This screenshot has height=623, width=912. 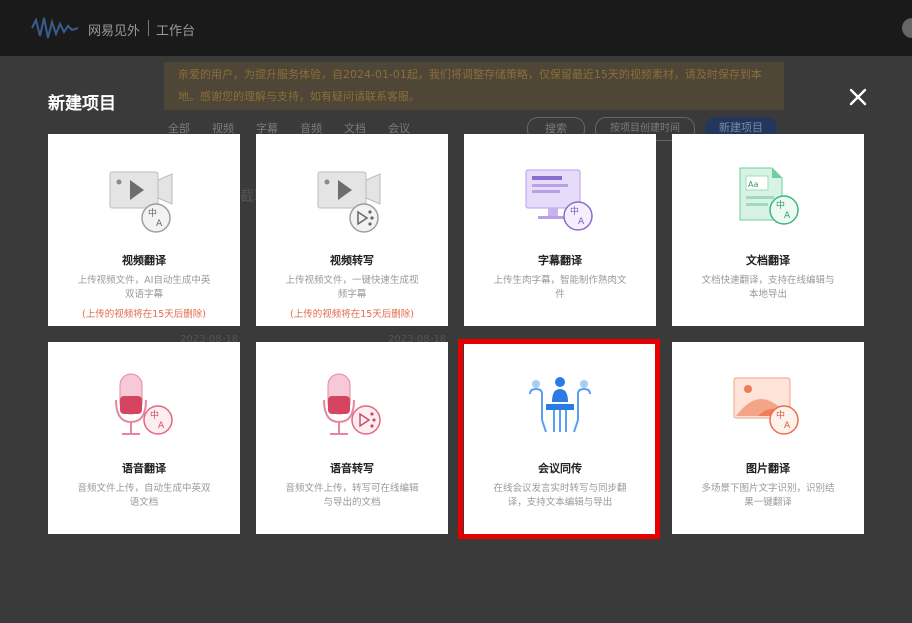 I want to click on card-title: 语音转写, so click(x=352, y=468).